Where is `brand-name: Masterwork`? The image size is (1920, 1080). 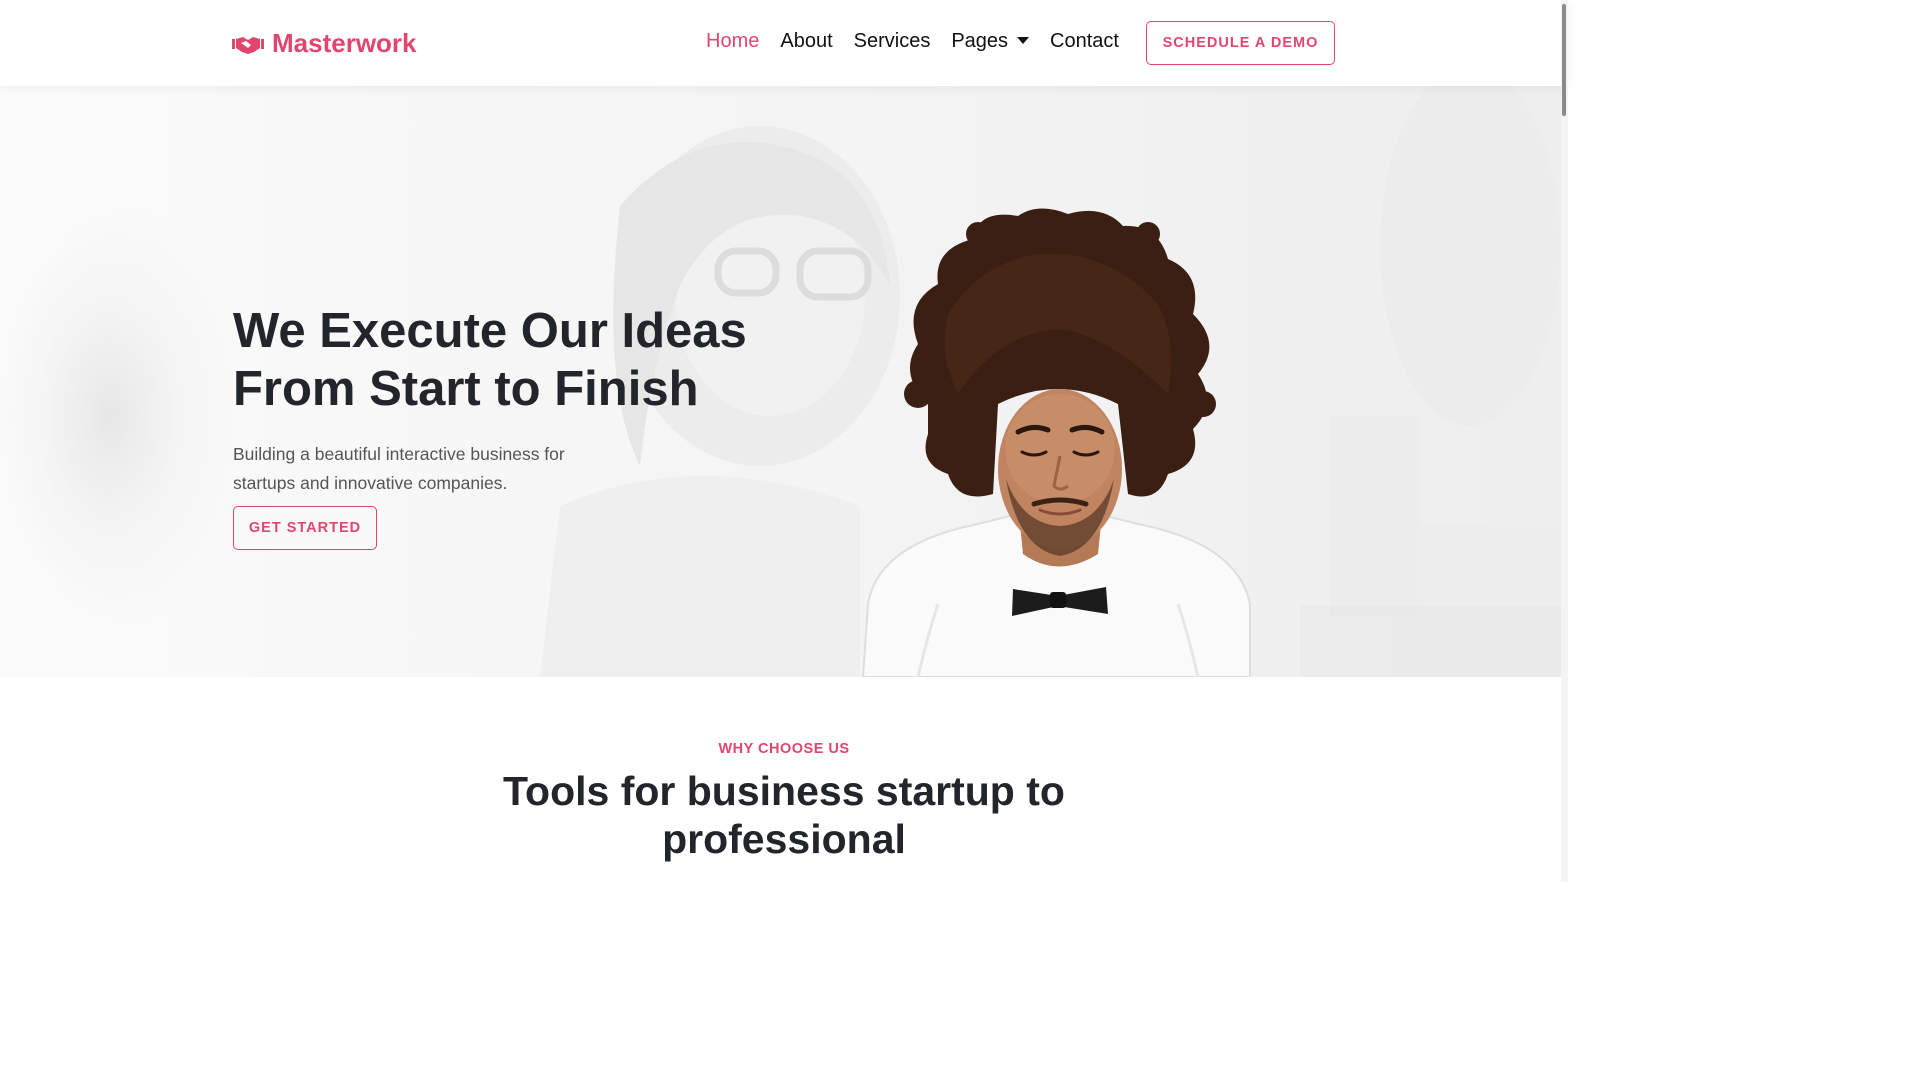 brand-name: Masterwork is located at coordinates (344, 43).